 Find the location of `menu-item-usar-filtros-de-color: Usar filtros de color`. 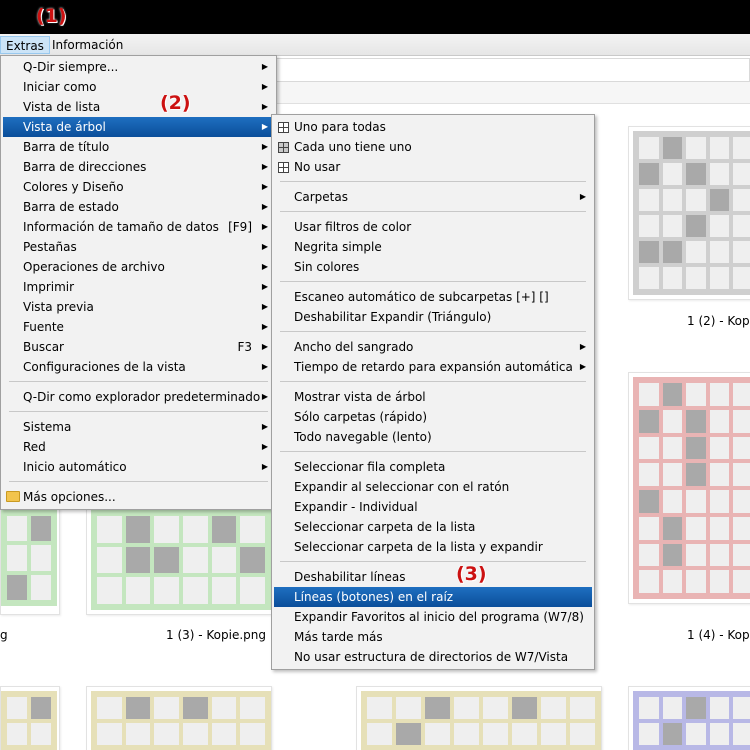

menu-item-usar-filtros-de-color: Usar filtros de color is located at coordinates (433, 227).